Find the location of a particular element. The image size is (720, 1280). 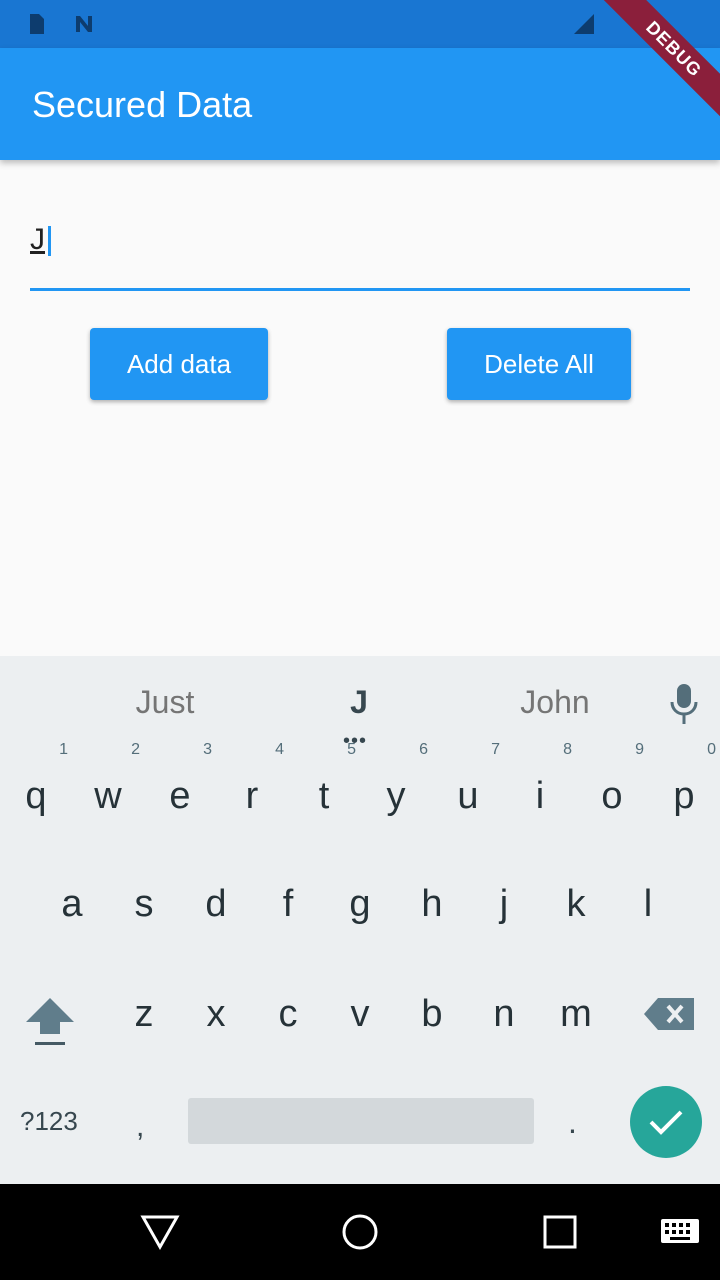

navigation-bar is located at coordinates (360, 1232).